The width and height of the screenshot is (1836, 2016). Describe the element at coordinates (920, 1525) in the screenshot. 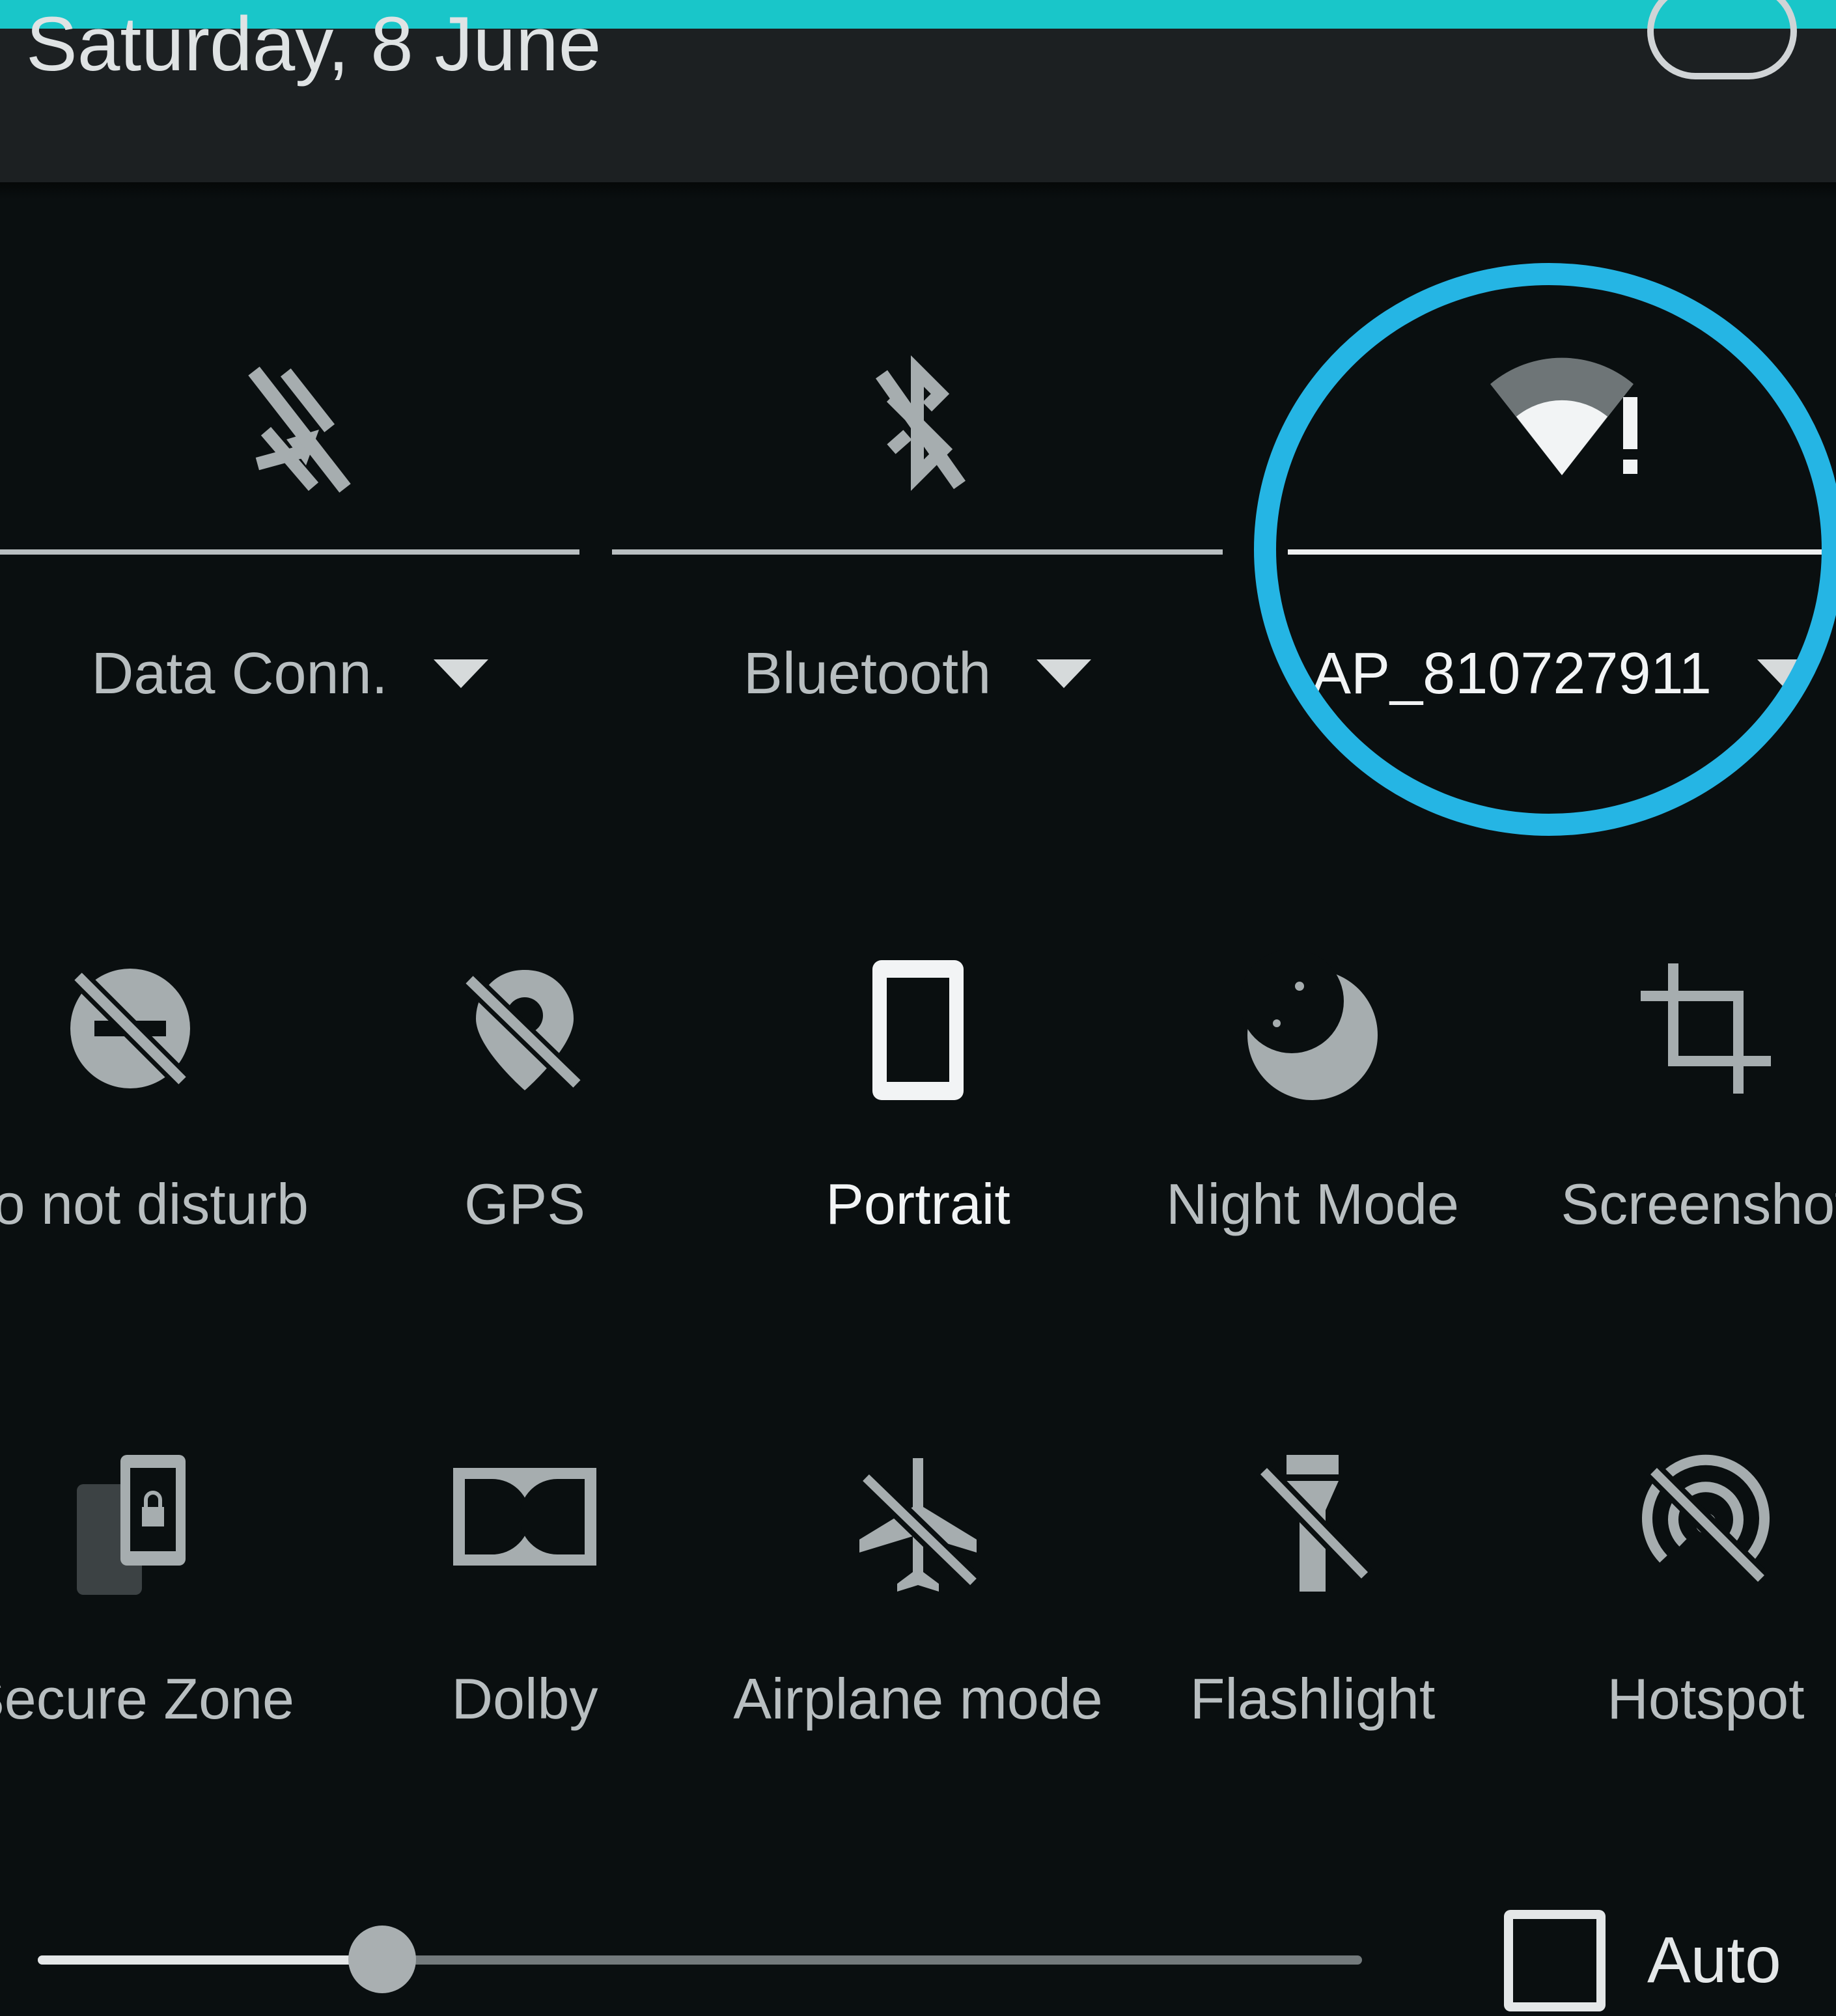

I see `airplane-off-icon` at that location.